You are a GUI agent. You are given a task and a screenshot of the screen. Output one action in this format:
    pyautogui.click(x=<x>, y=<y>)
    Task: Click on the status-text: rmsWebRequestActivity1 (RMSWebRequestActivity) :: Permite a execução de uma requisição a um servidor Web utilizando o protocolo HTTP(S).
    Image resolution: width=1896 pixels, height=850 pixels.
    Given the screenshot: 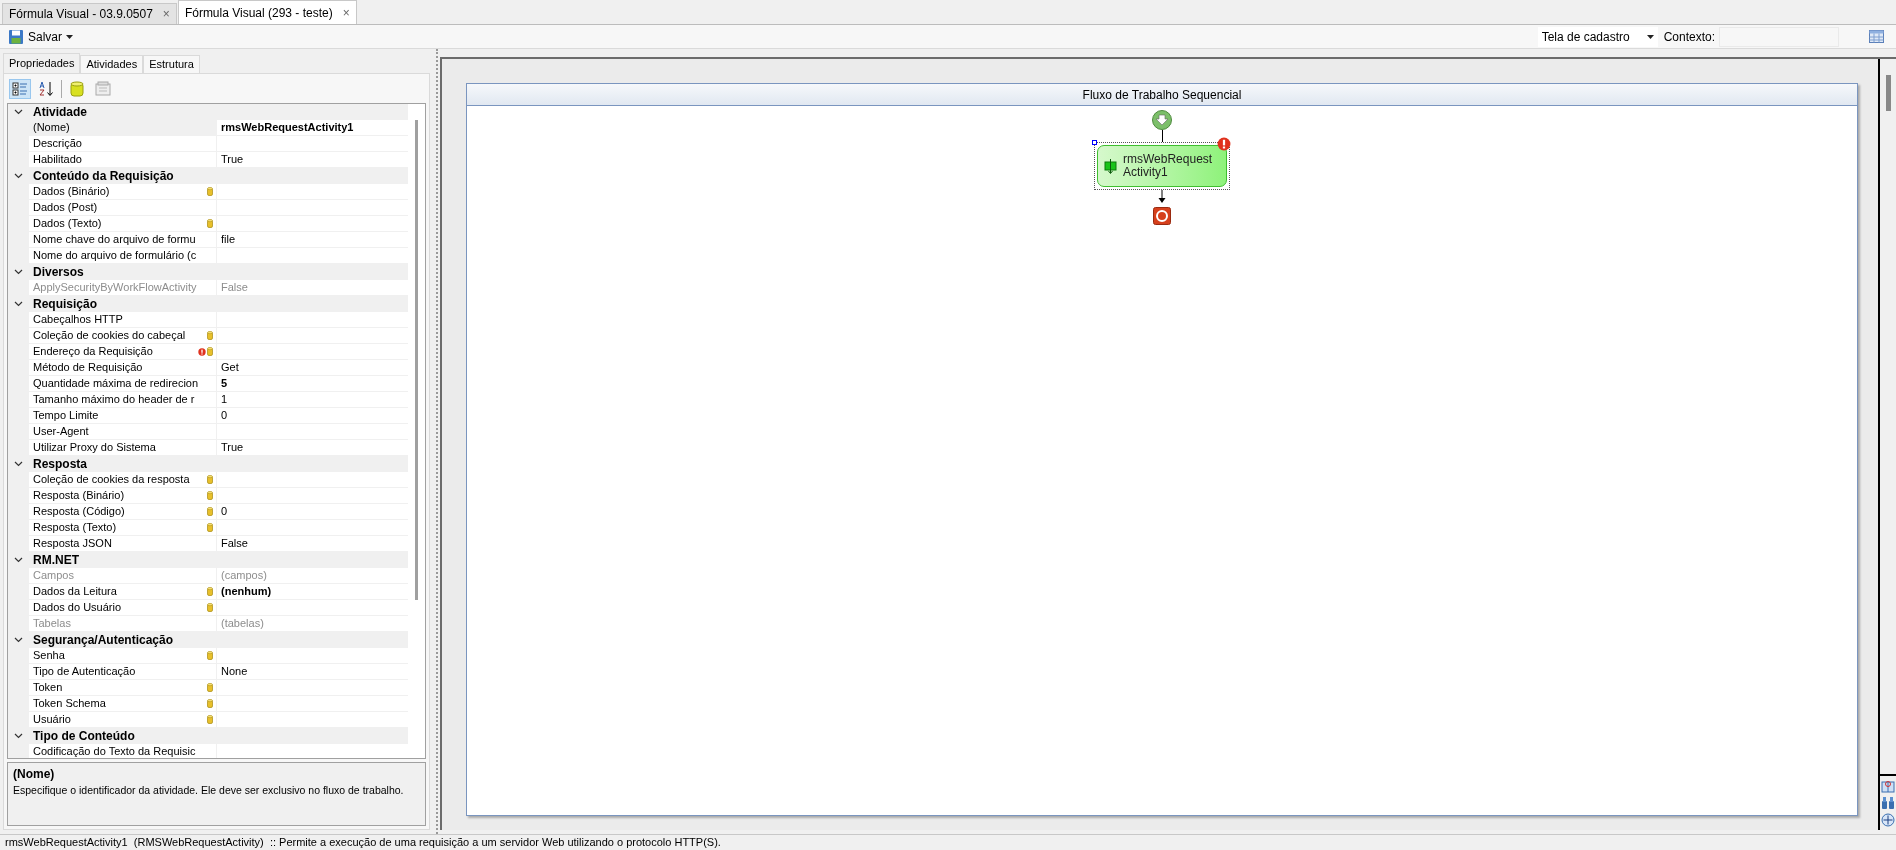 What is the action you would take?
    pyautogui.click(x=363, y=842)
    